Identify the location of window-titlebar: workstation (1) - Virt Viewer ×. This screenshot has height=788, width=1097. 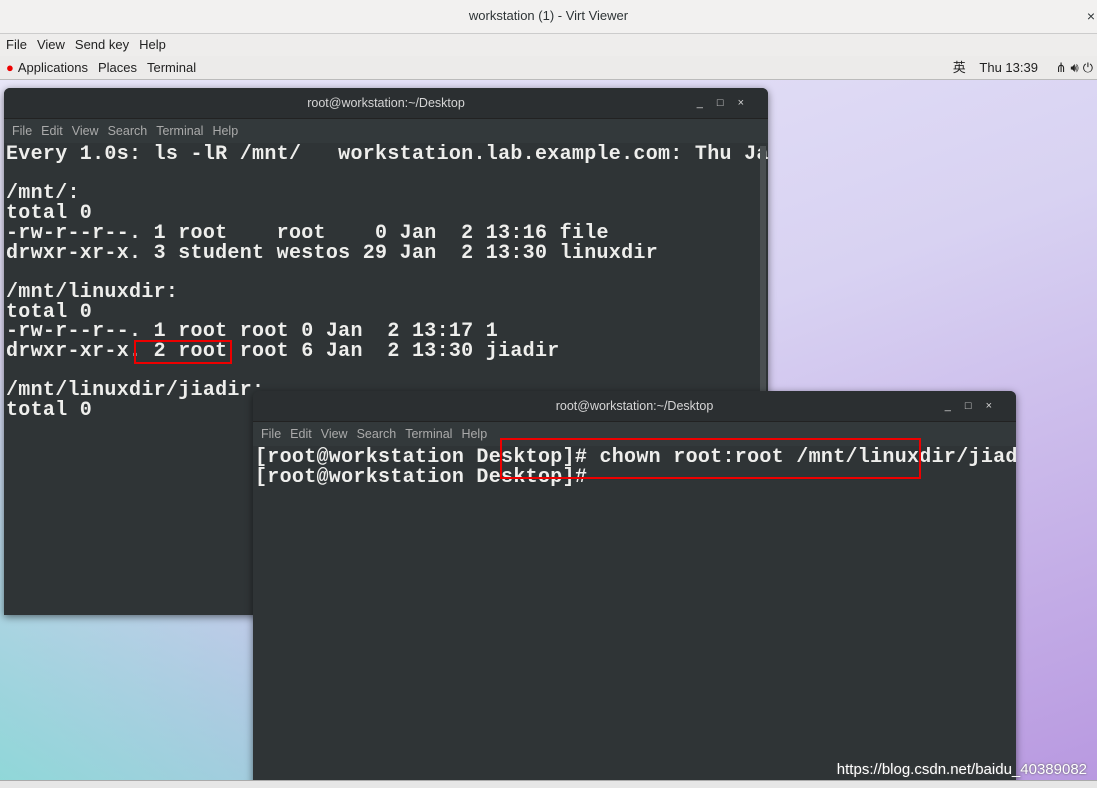
(548, 17).